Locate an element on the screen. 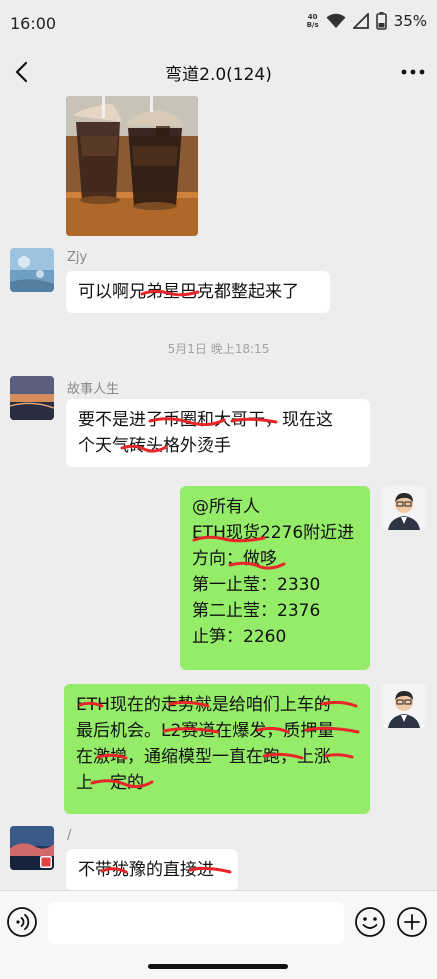 Image resolution: width=437 pixels, height=979 pixels. sender-name: Zjy is located at coordinates (77, 257).